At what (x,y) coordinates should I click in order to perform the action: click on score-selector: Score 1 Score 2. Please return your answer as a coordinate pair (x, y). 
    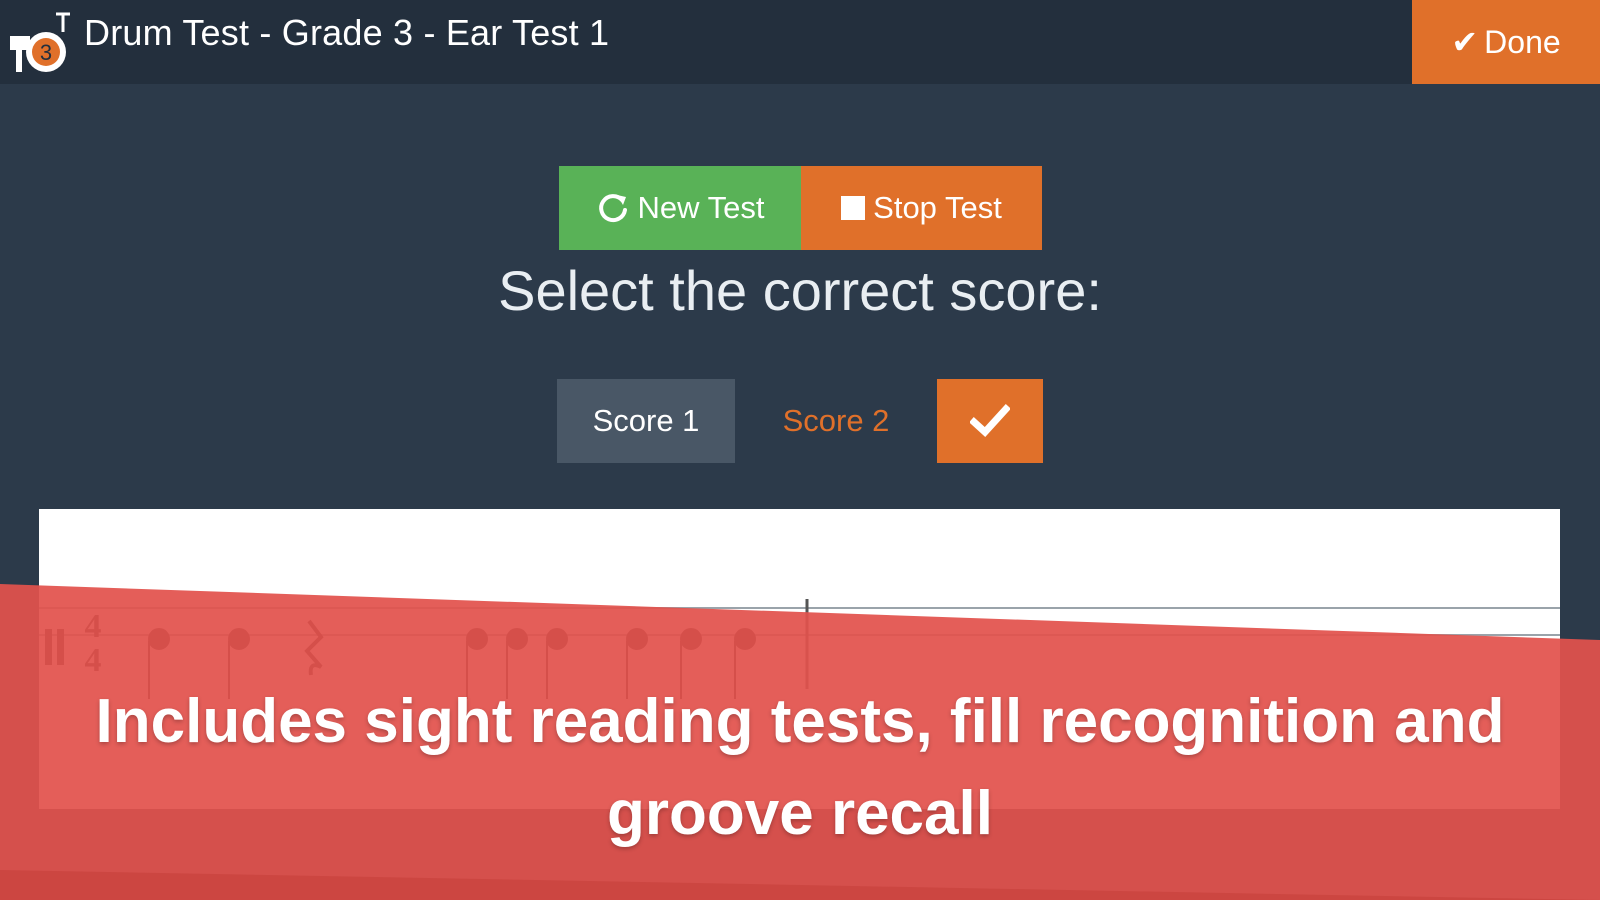
    Looking at the image, I should click on (800, 421).